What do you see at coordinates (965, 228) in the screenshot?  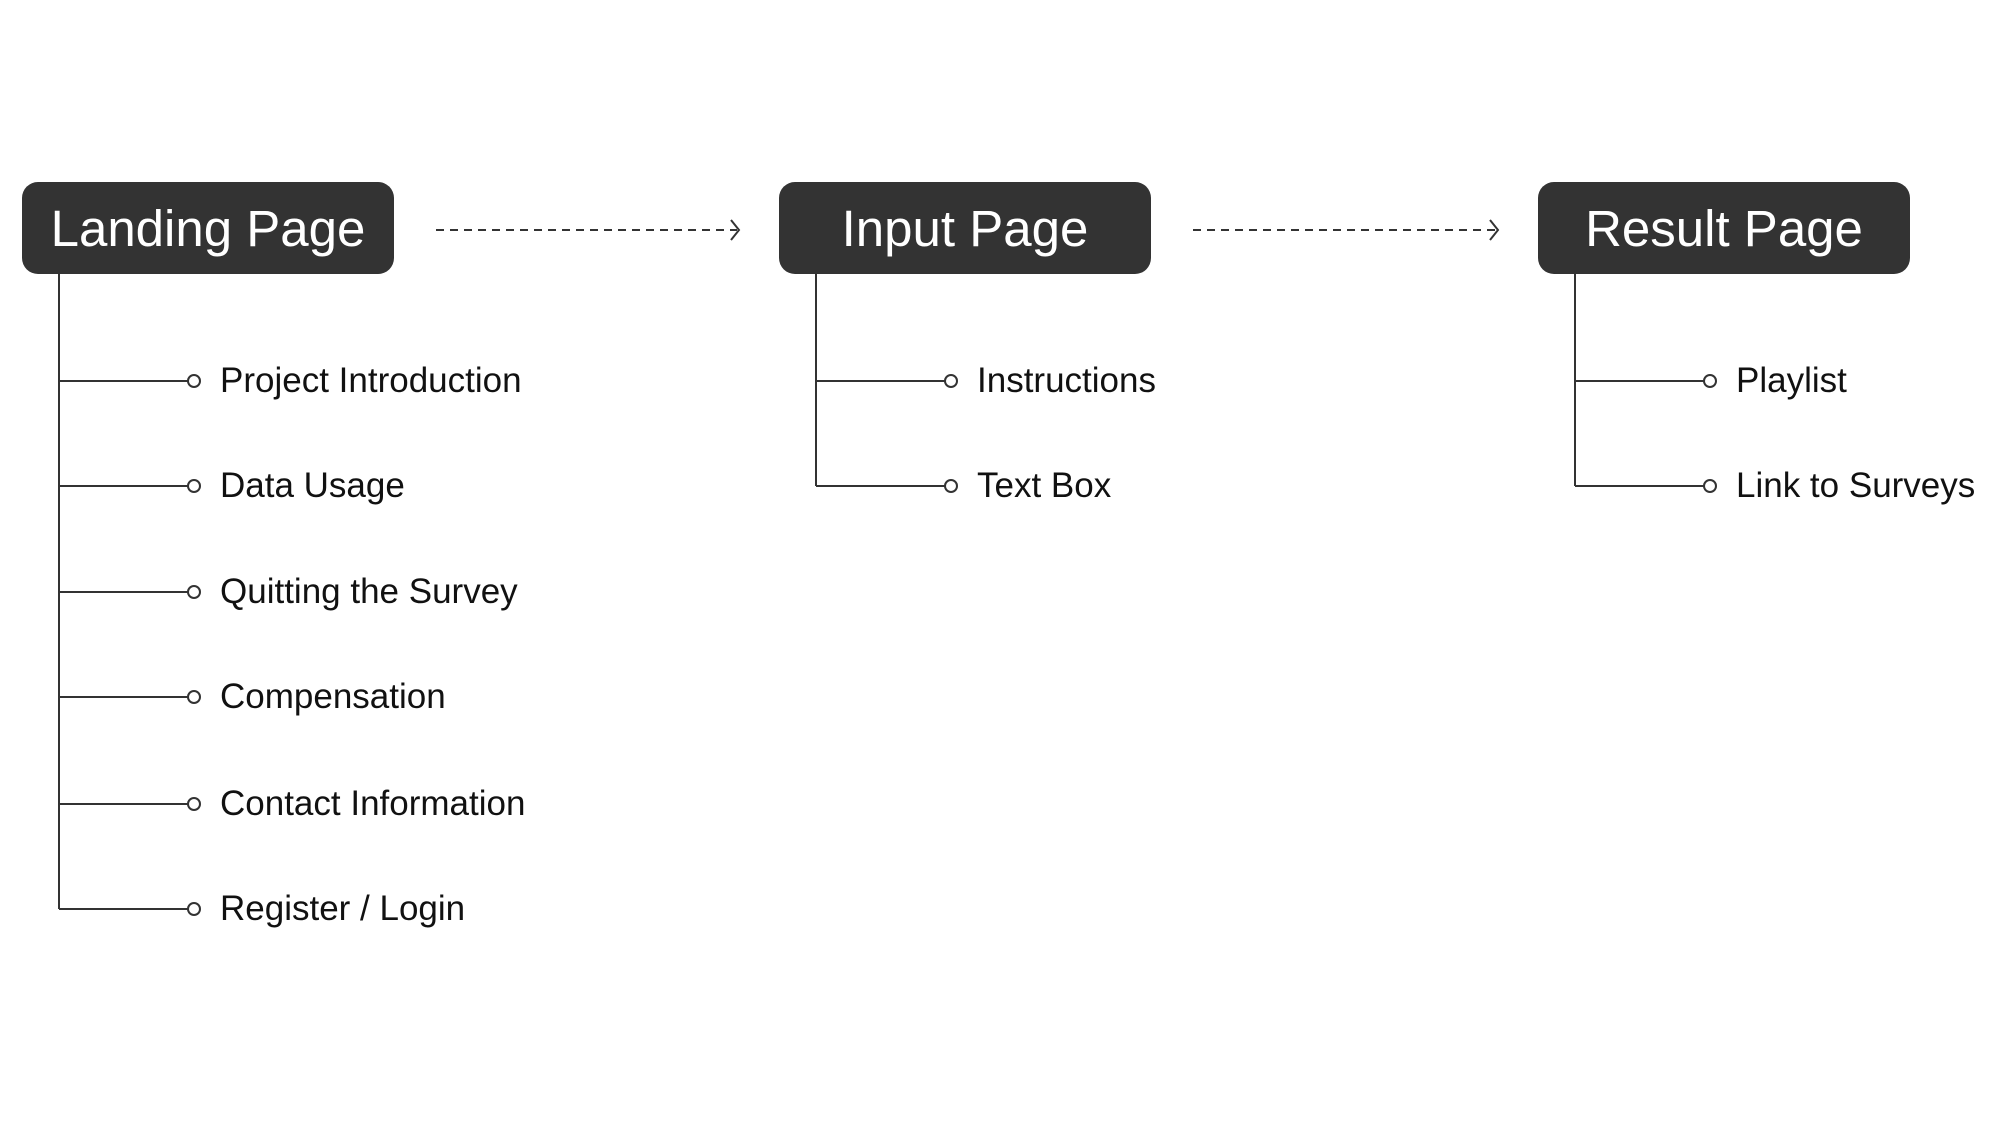 I see `node-input-page: Input Page` at bounding box center [965, 228].